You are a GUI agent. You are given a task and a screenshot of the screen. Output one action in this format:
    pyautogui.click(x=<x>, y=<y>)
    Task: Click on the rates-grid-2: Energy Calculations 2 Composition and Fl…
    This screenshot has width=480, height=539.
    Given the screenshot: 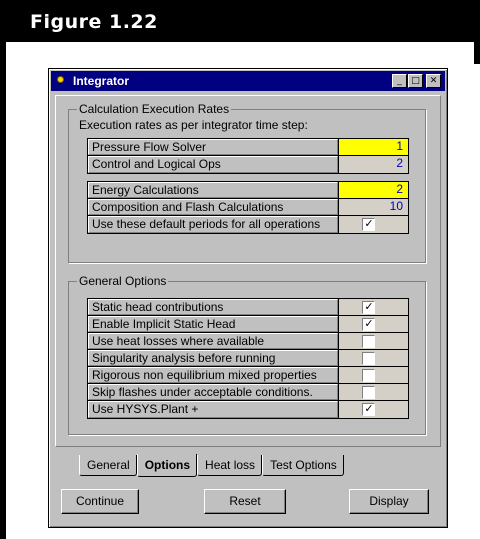 What is the action you would take?
    pyautogui.click(x=248, y=207)
    